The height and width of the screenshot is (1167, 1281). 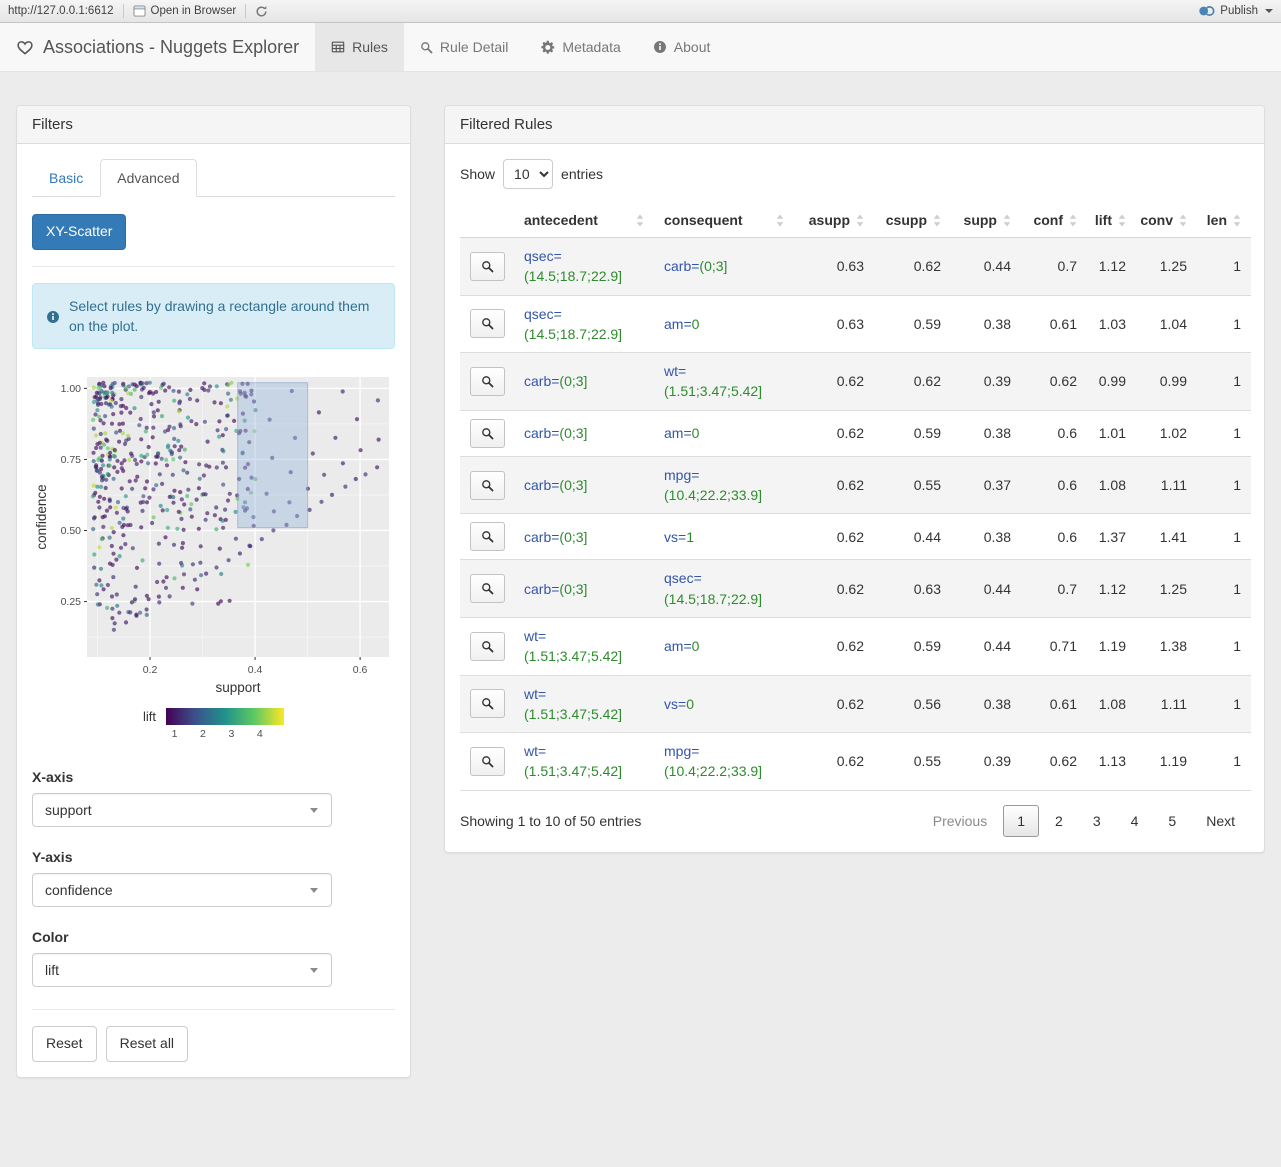 I want to click on x-axis-select: support, so click(x=182, y=810).